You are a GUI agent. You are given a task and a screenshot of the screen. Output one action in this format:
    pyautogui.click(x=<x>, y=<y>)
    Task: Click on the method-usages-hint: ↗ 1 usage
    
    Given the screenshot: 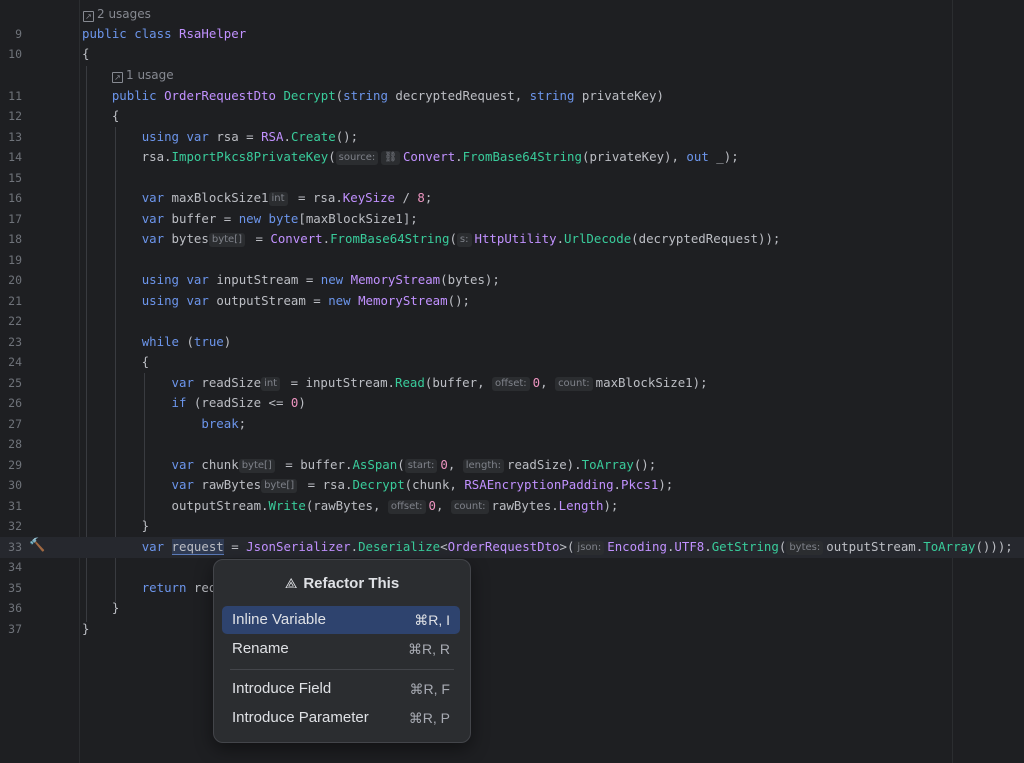 What is the action you would take?
    pyautogui.click(x=143, y=75)
    